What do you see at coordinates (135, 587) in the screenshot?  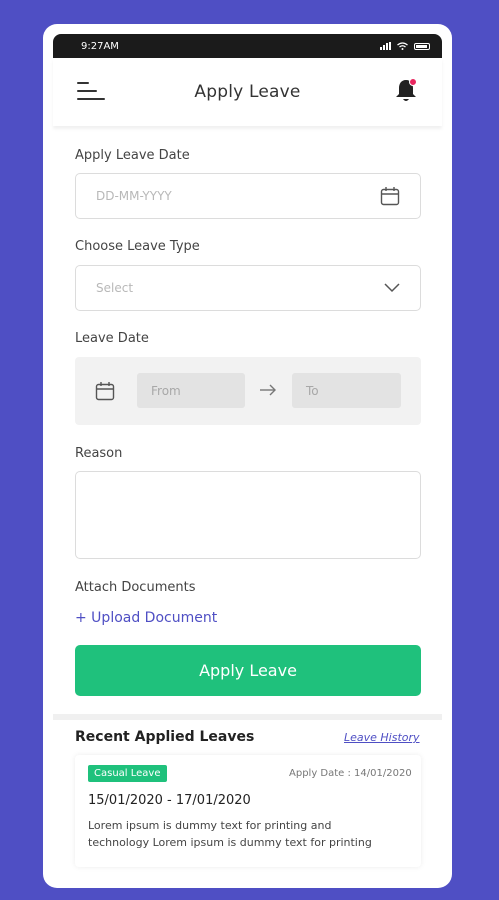 I see `attach-documents-label: Attach Documents` at bounding box center [135, 587].